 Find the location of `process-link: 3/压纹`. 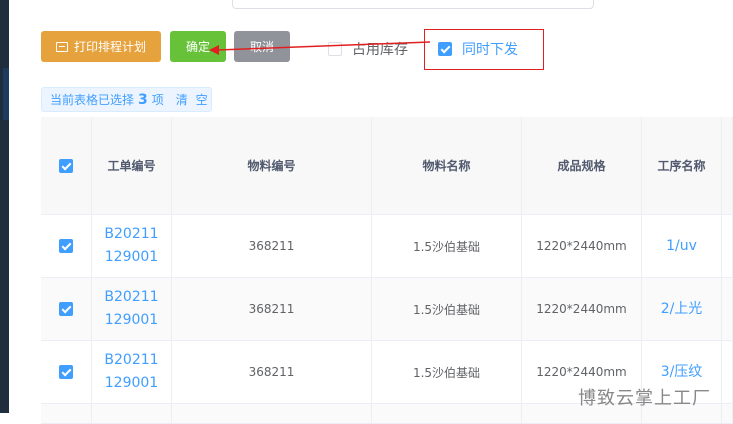

process-link: 3/压纹 is located at coordinates (682, 372).